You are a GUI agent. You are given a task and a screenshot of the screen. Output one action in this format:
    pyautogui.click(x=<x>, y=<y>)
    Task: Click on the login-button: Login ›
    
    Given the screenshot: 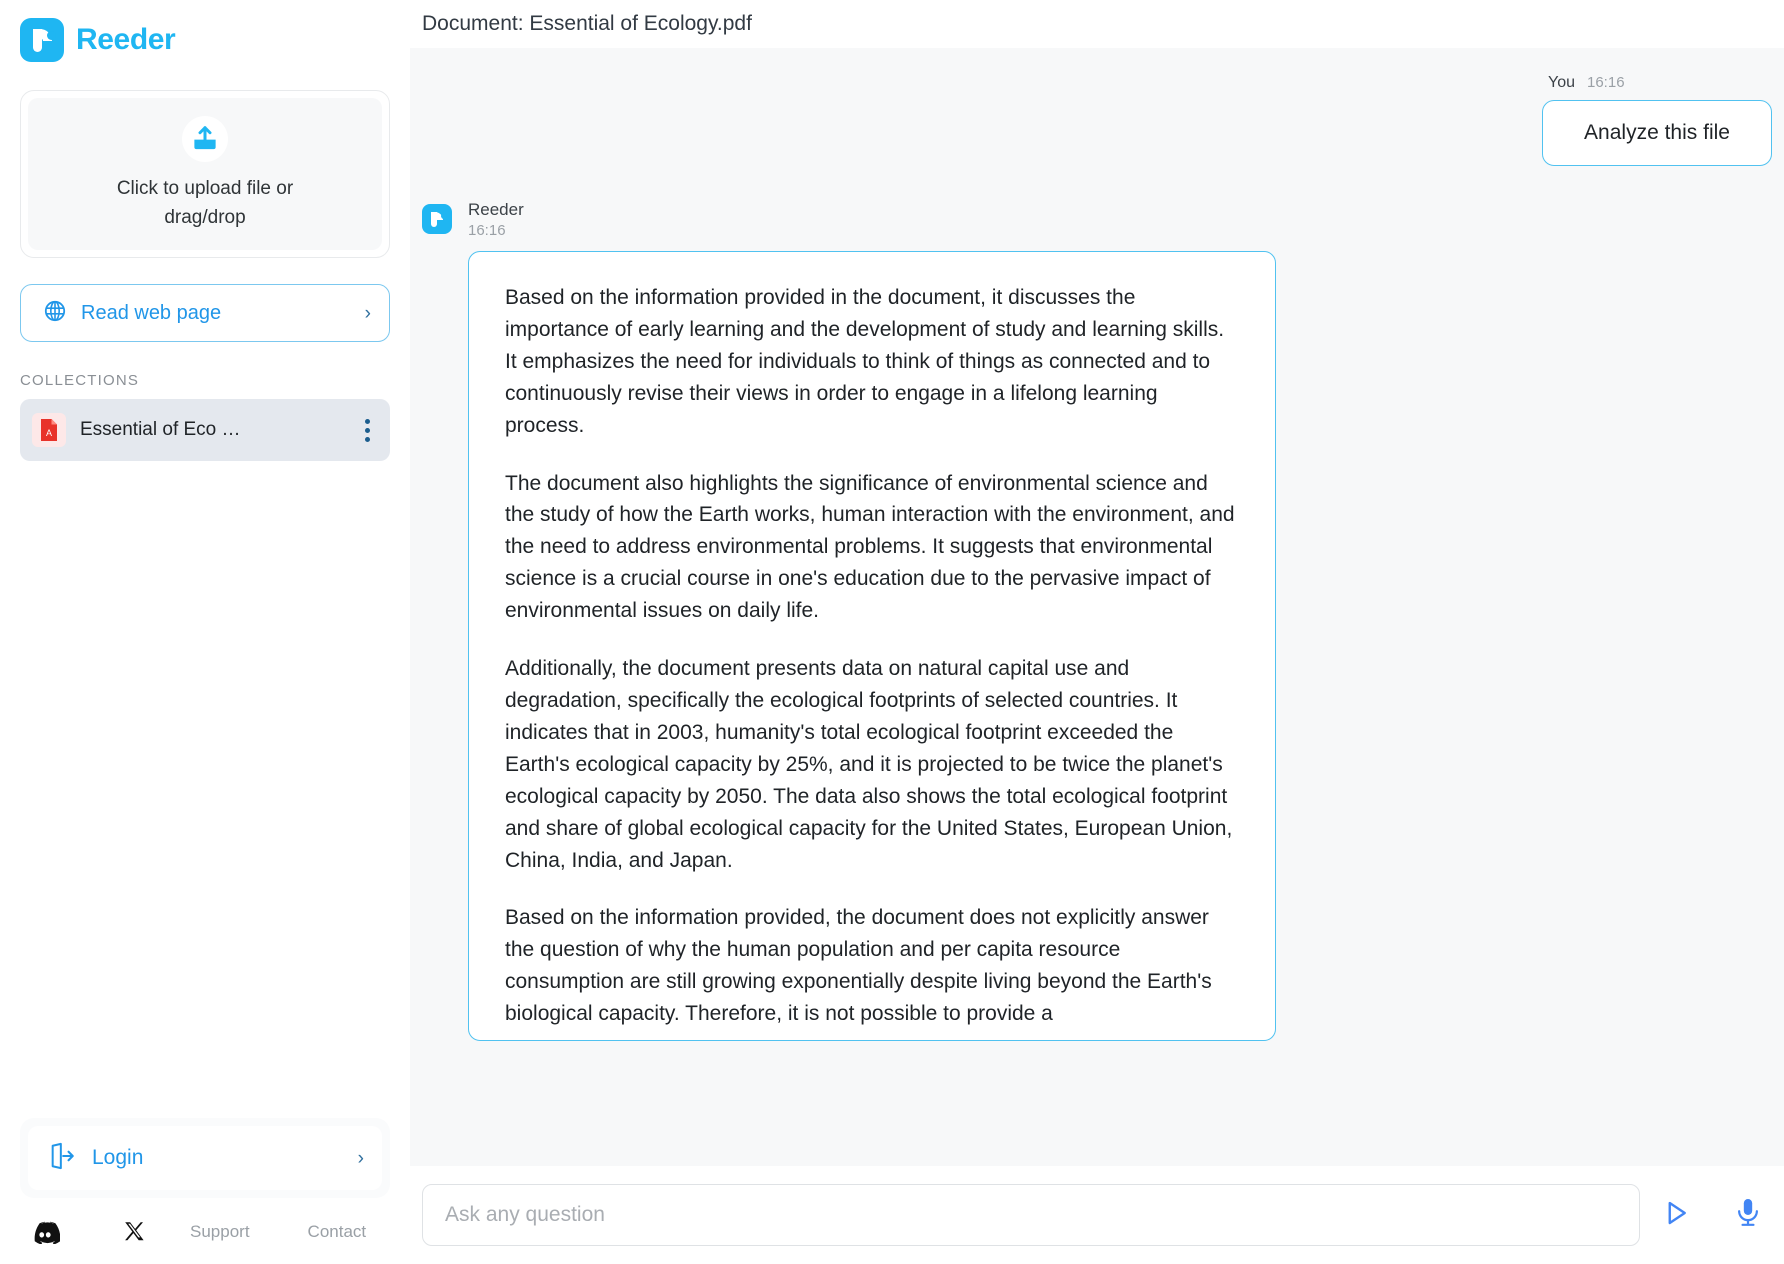 What is the action you would take?
    pyautogui.click(x=205, y=1158)
    